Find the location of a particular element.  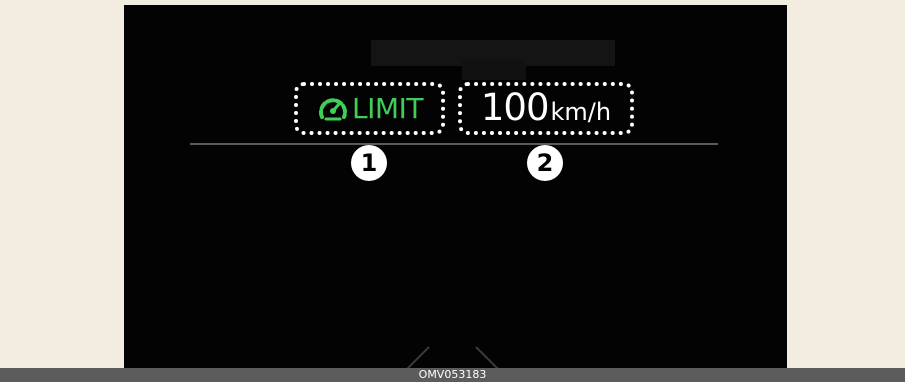

callout-1: 1 is located at coordinates (369, 163).